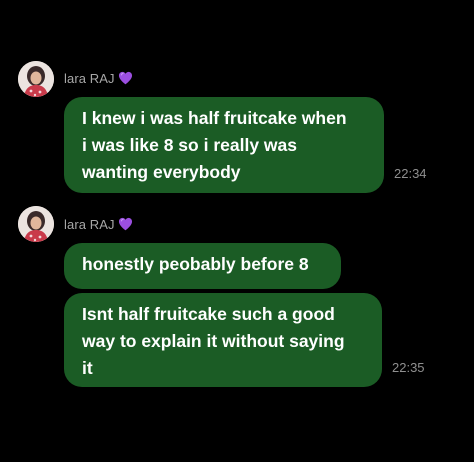 This screenshot has height=462, width=474. What do you see at coordinates (408, 367) in the screenshot?
I see `message-timestamp: 22:35` at bounding box center [408, 367].